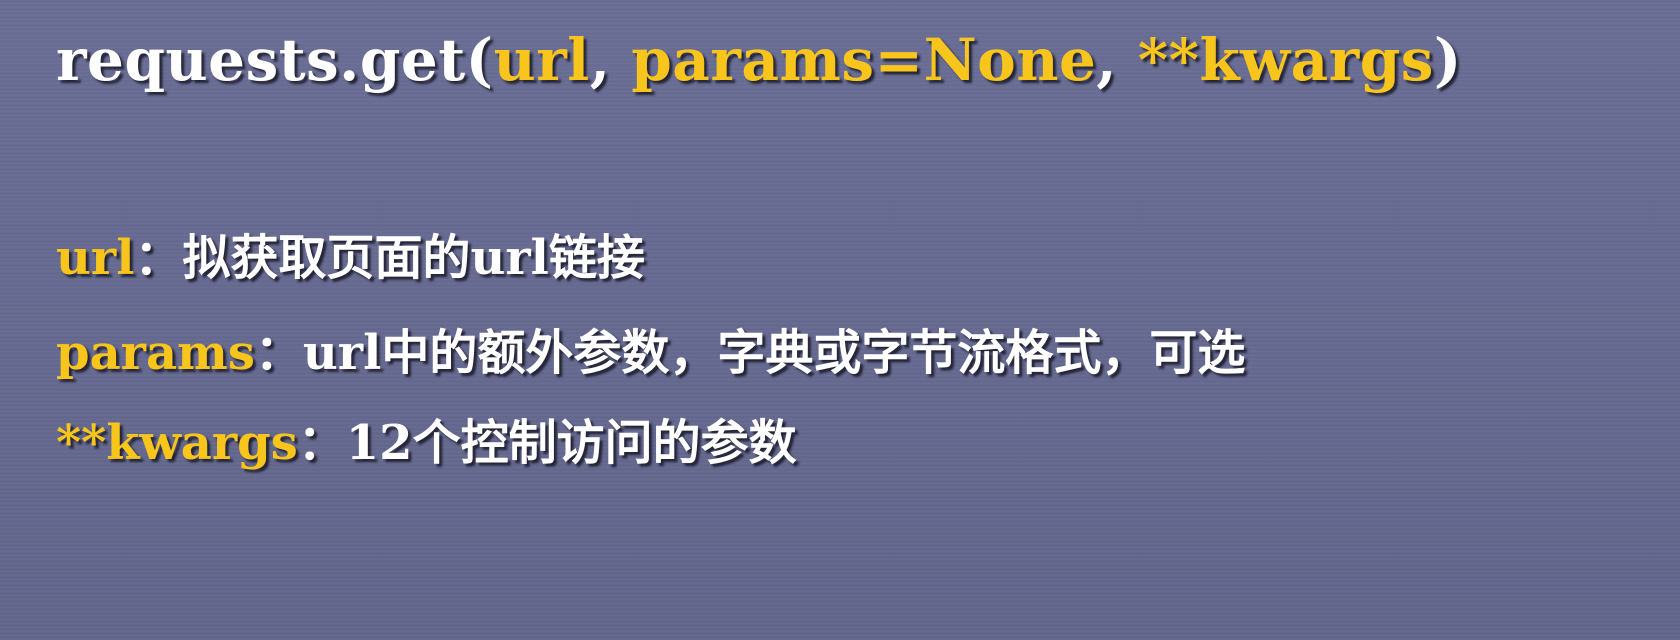  What do you see at coordinates (813, 353) in the screenshot?
I see `param-description: 中的额外参数，字典或字节流格式，可选` at bounding box center [813, 353].